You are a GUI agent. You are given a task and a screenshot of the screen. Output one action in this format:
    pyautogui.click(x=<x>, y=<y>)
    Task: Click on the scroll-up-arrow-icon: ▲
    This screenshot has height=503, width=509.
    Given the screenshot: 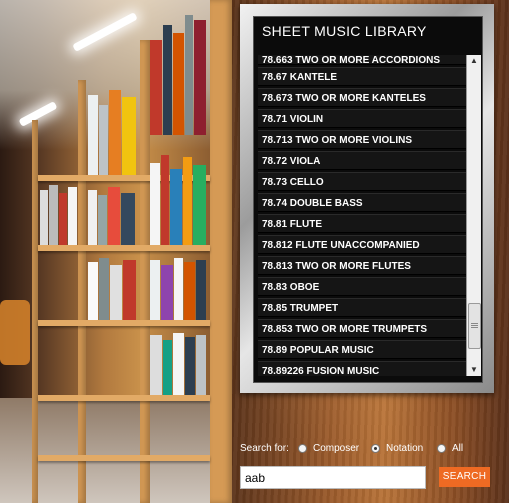 What is the action you would take?
    pyautogui.click(x=474, y=61)
    